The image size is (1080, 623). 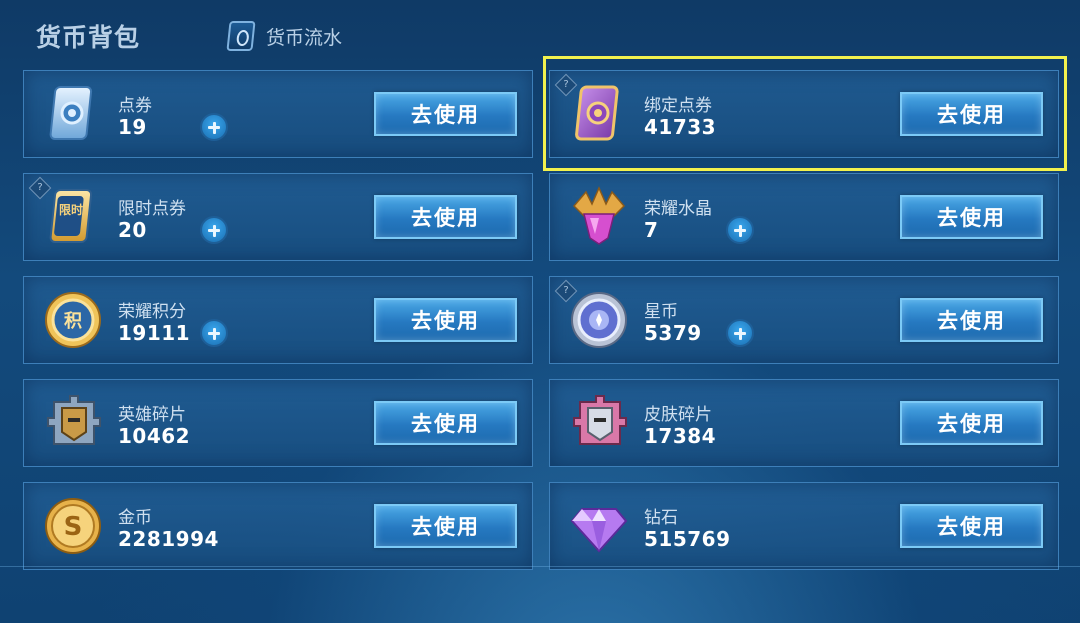 What do you see at coordinates (599, 215) in the screenshot?
I see `glory-crystal-icon` at bounding box center [599, 215].